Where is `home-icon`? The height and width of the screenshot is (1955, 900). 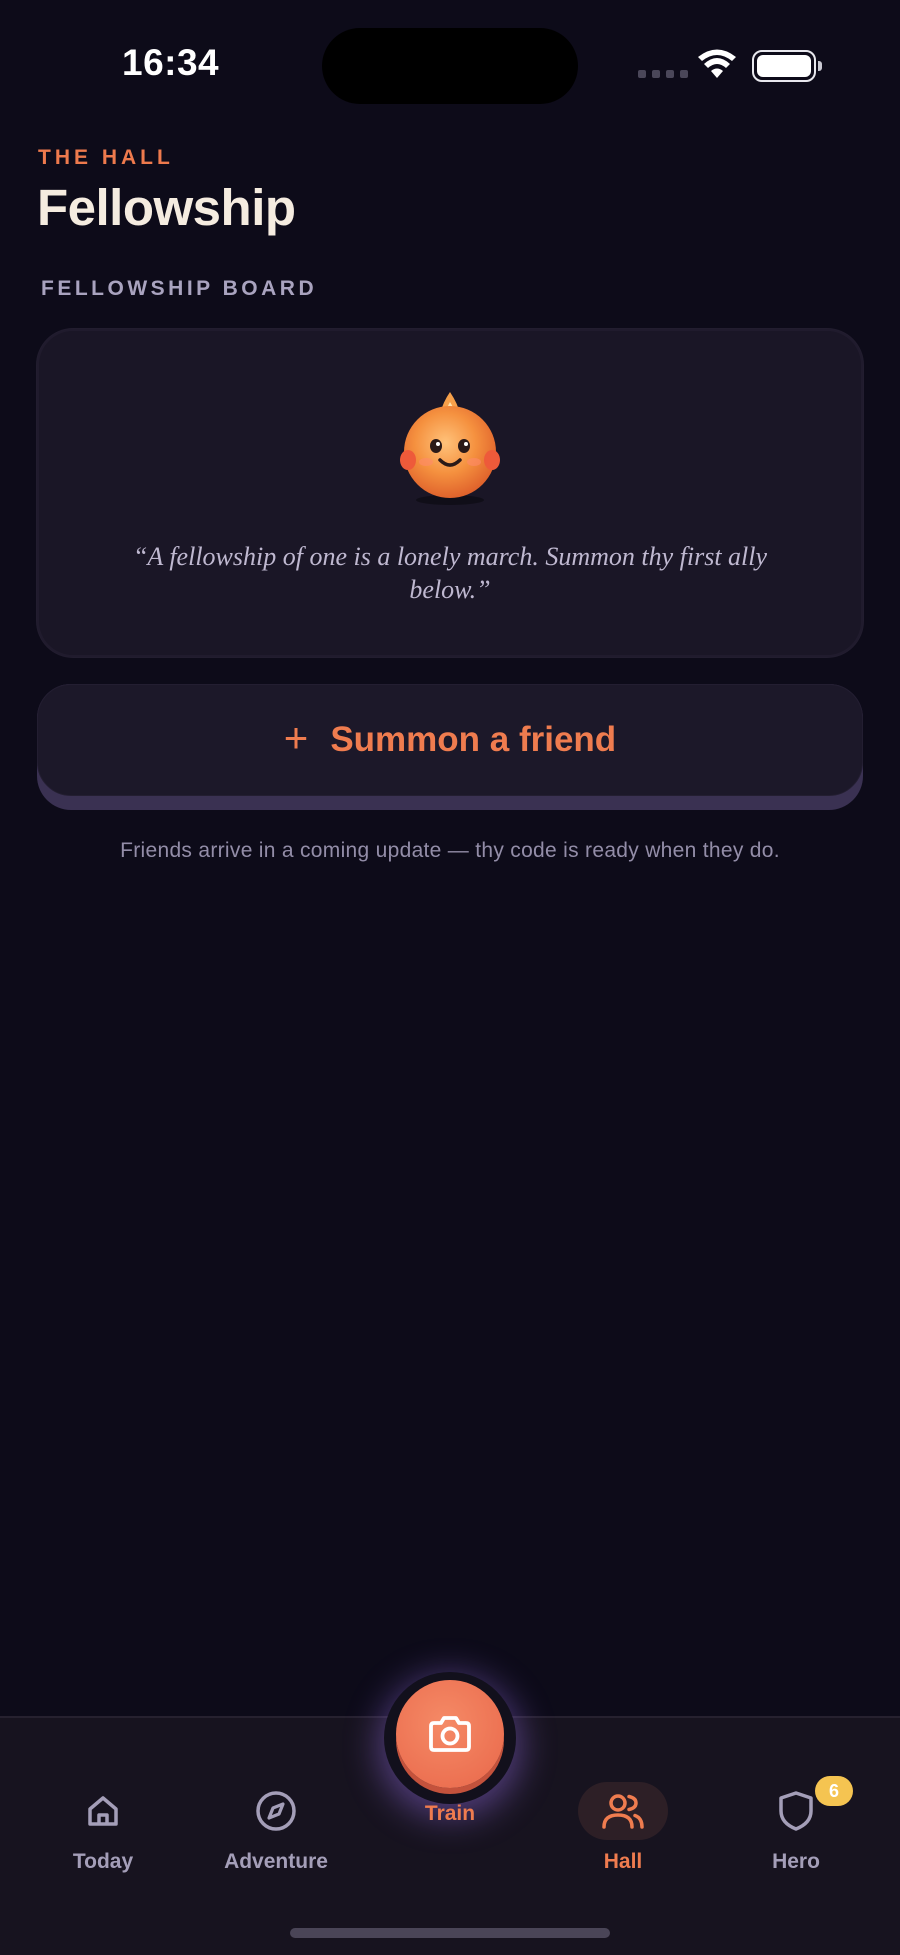
home-icon is located at coordinates (103, 1811).